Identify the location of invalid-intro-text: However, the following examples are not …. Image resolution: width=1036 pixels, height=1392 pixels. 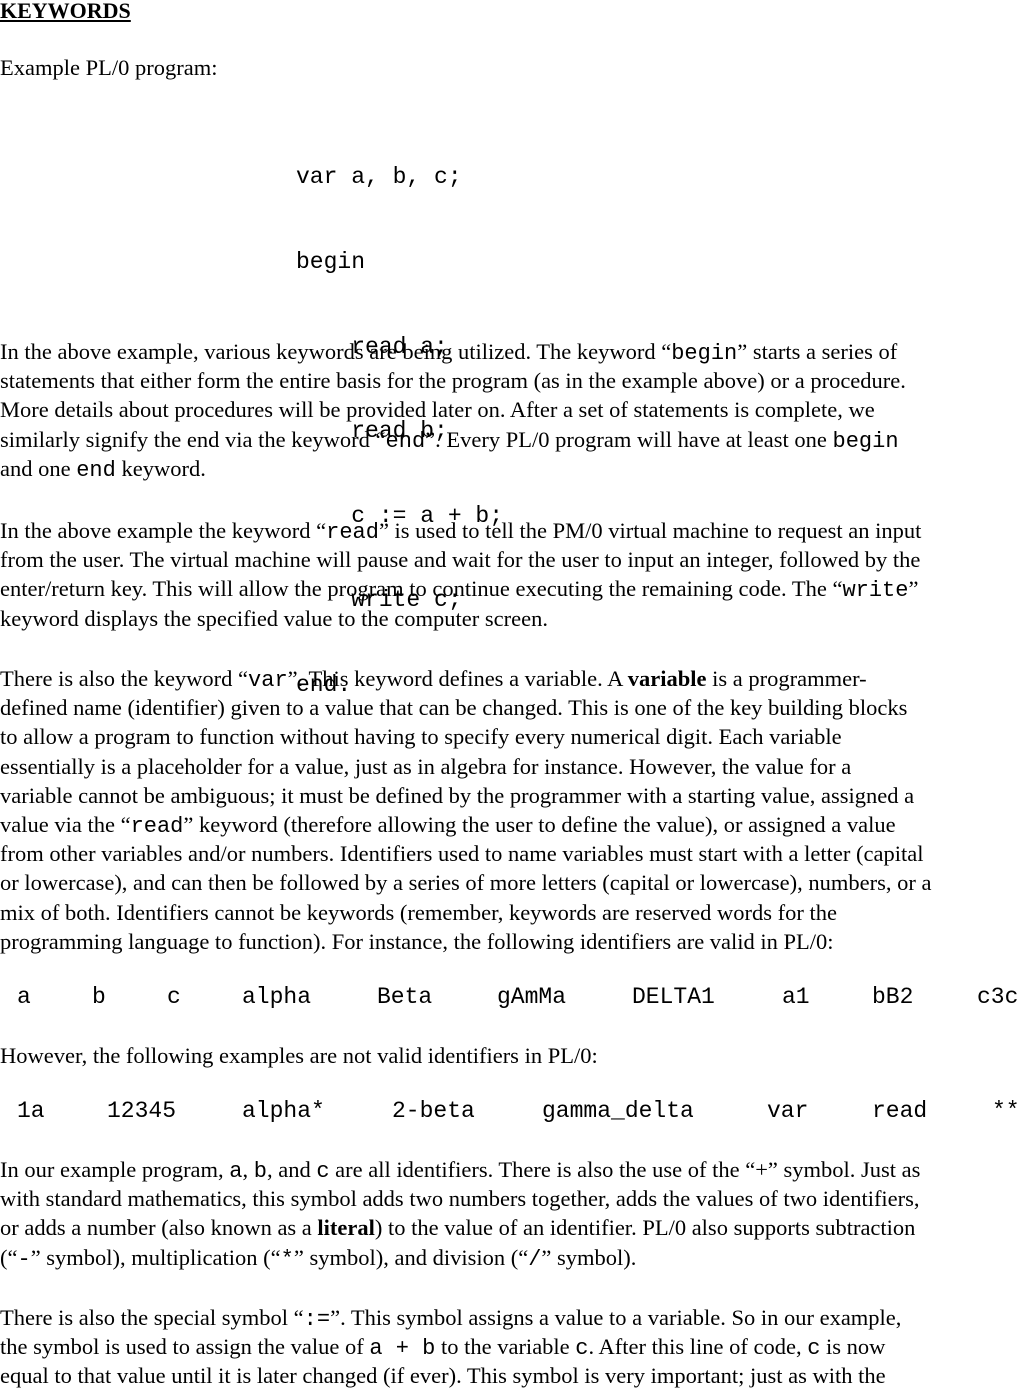
(299, 1055).